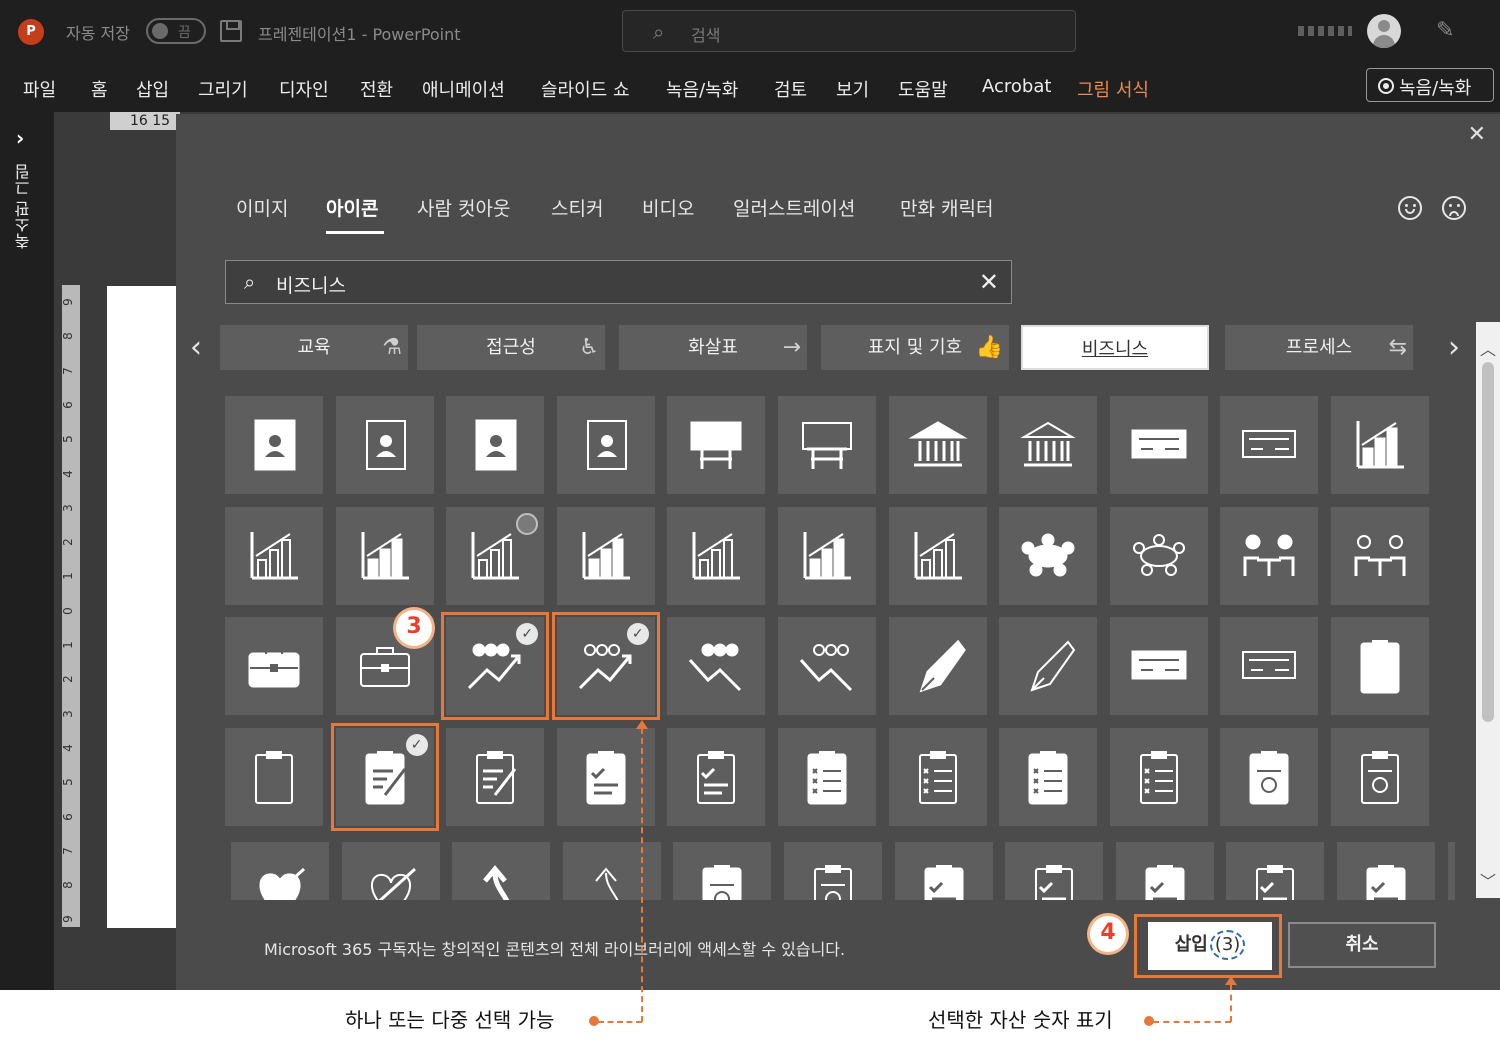 The width and height of the screenshot is (1500, 1045). What do you see at coordinates (143, 607) in the screenshot?
I see `slide-canvas` at bounding box center [143, 607].